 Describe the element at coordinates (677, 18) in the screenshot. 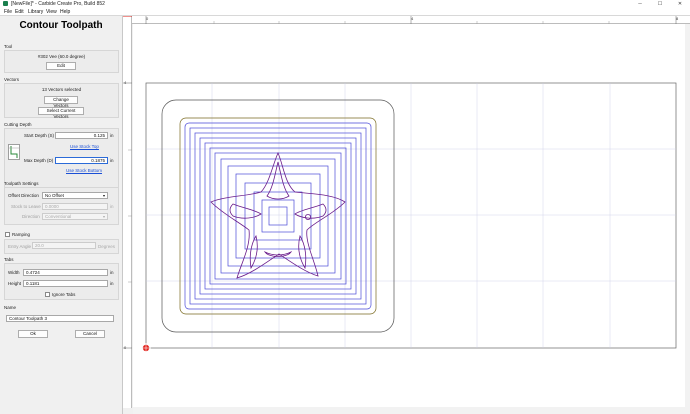

I see `h-ruler-label-8: 8` at that location.